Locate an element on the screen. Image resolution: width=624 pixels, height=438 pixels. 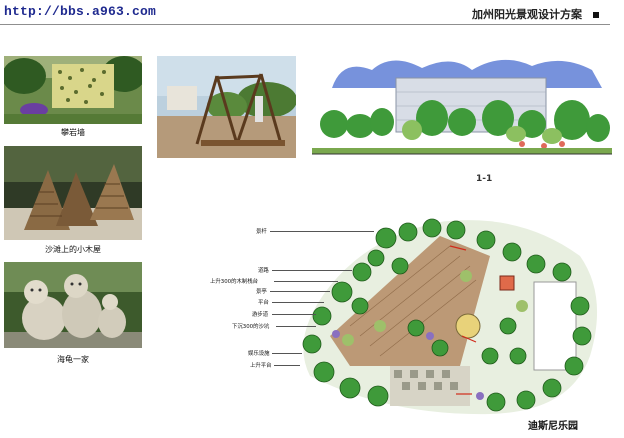
turtle-caption: 海龟一家 is located at coordinates (73, 359).